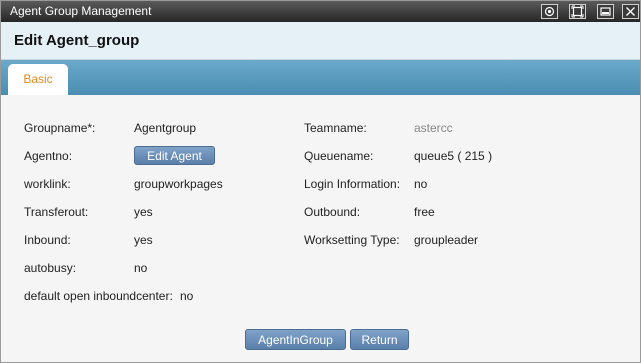 The width and height of the screenshot is (641, 363). What do you see at coordinates (141, 268) in the screenshot?
I see `autobusy-value: no` at bounding box center [141, 268].